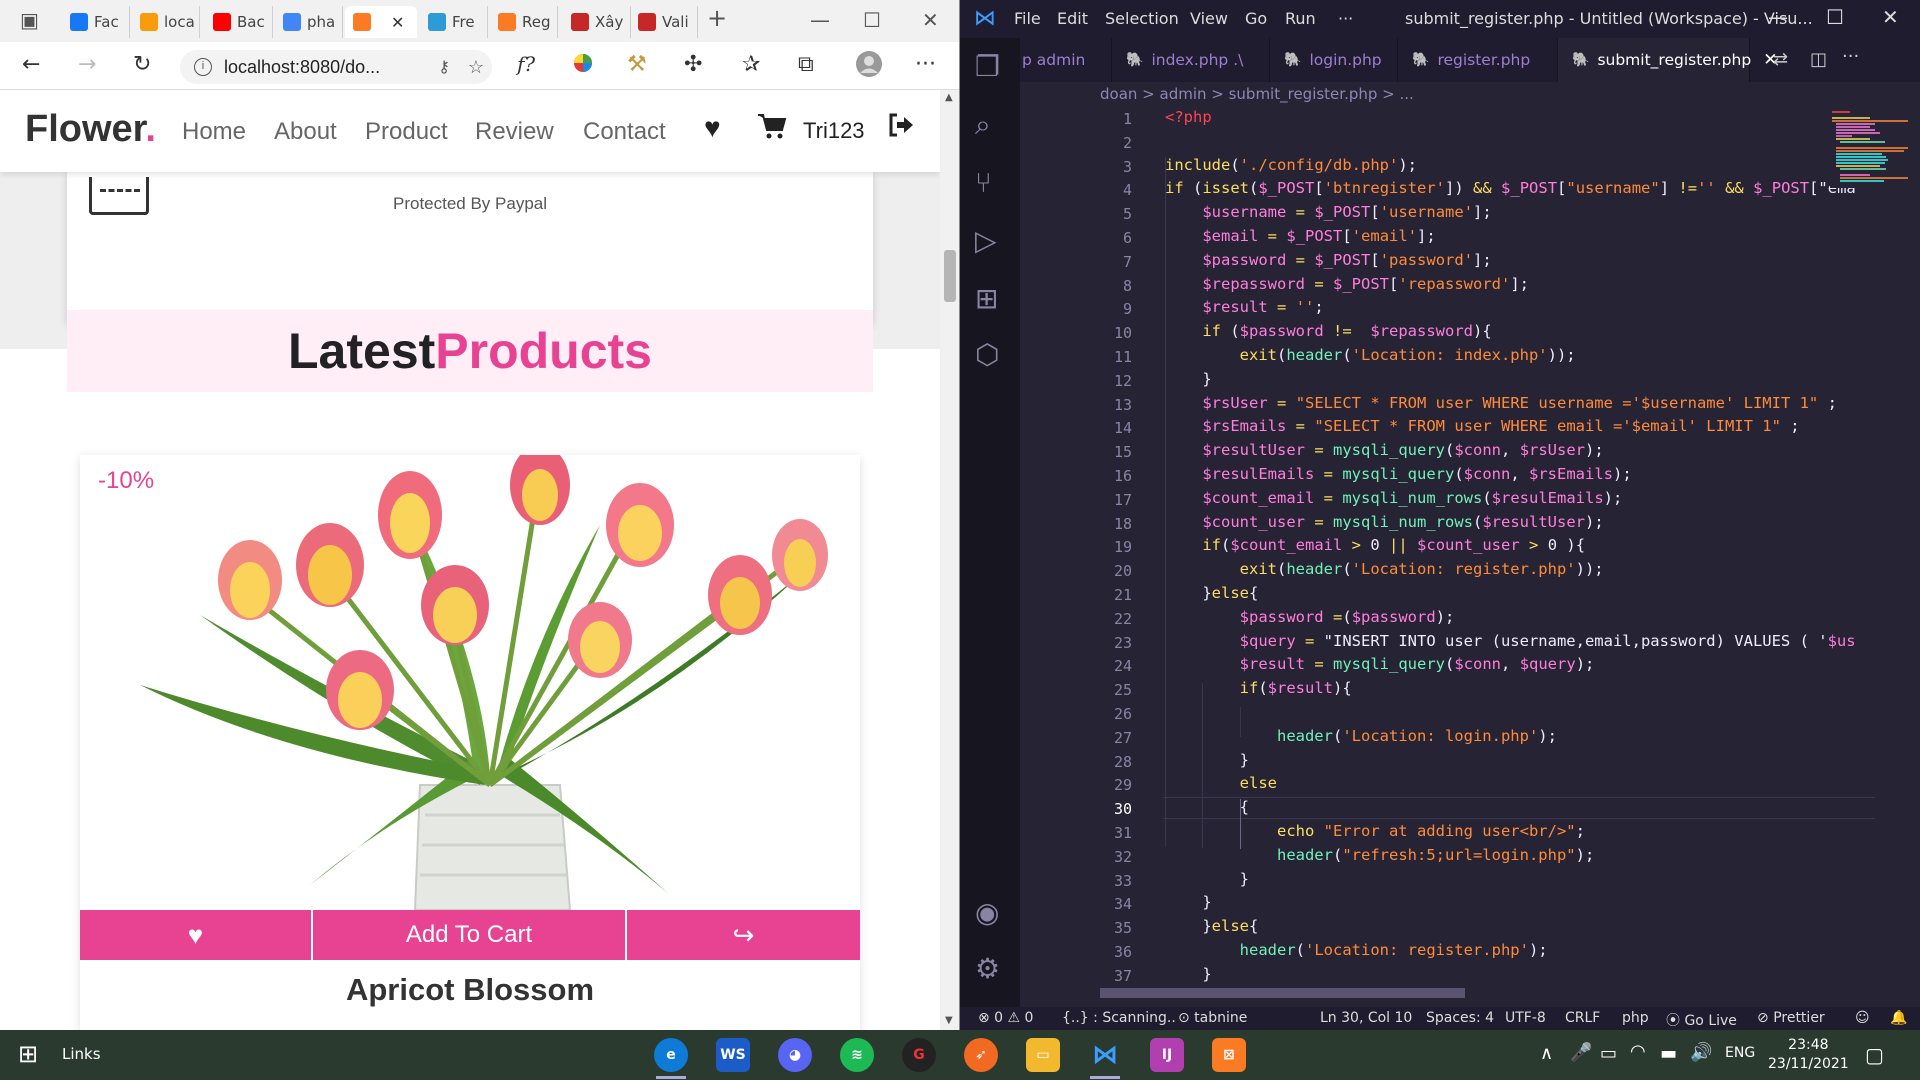 Image resolution: width=1920 pixels, height=1080 pixels. I want to click on code-line: $result = '';, so click(1244, 307).